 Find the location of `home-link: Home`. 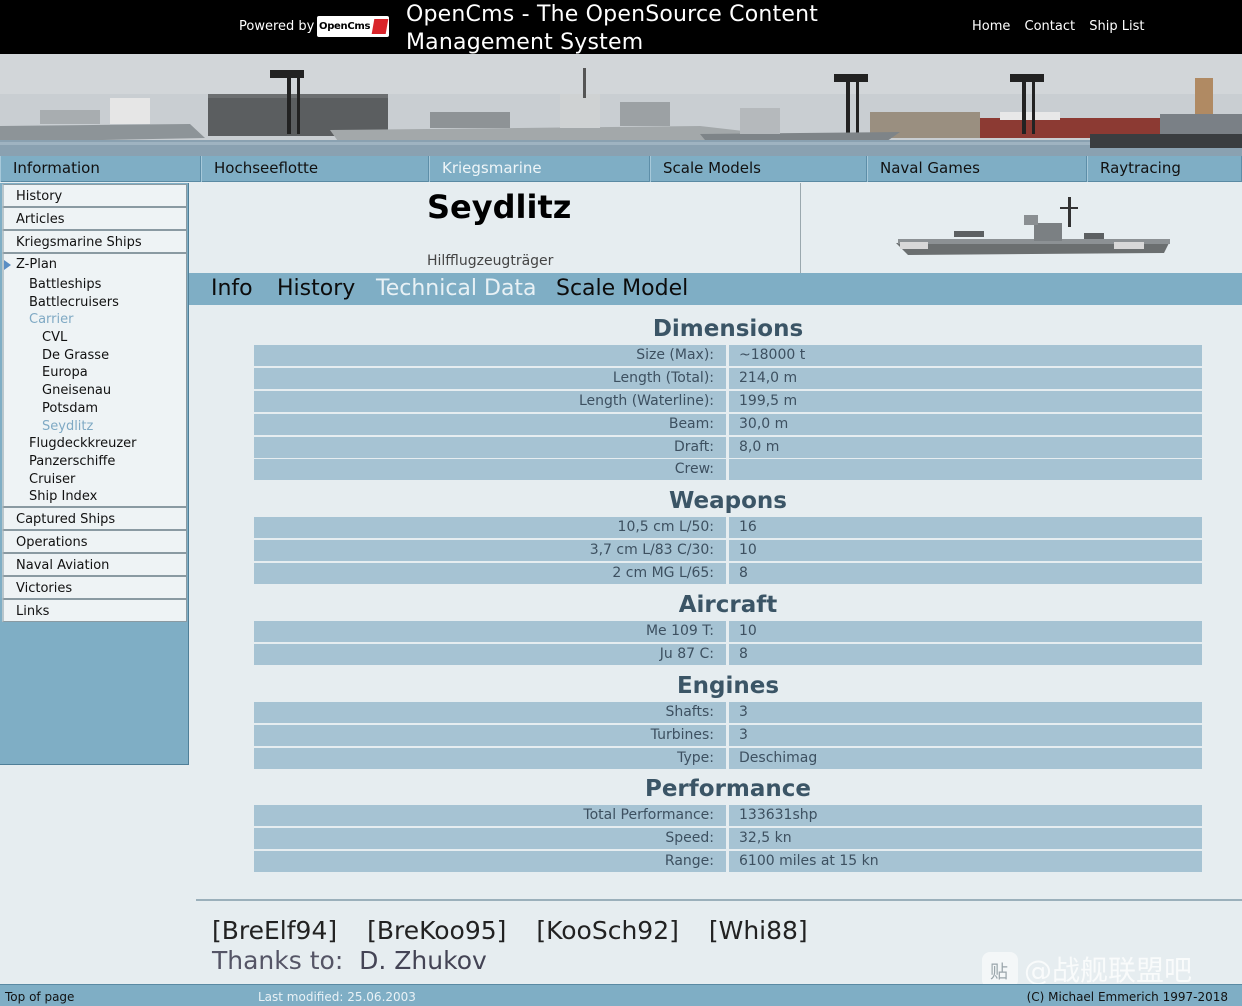

home-link: Home is located at coordinates (991, 26).